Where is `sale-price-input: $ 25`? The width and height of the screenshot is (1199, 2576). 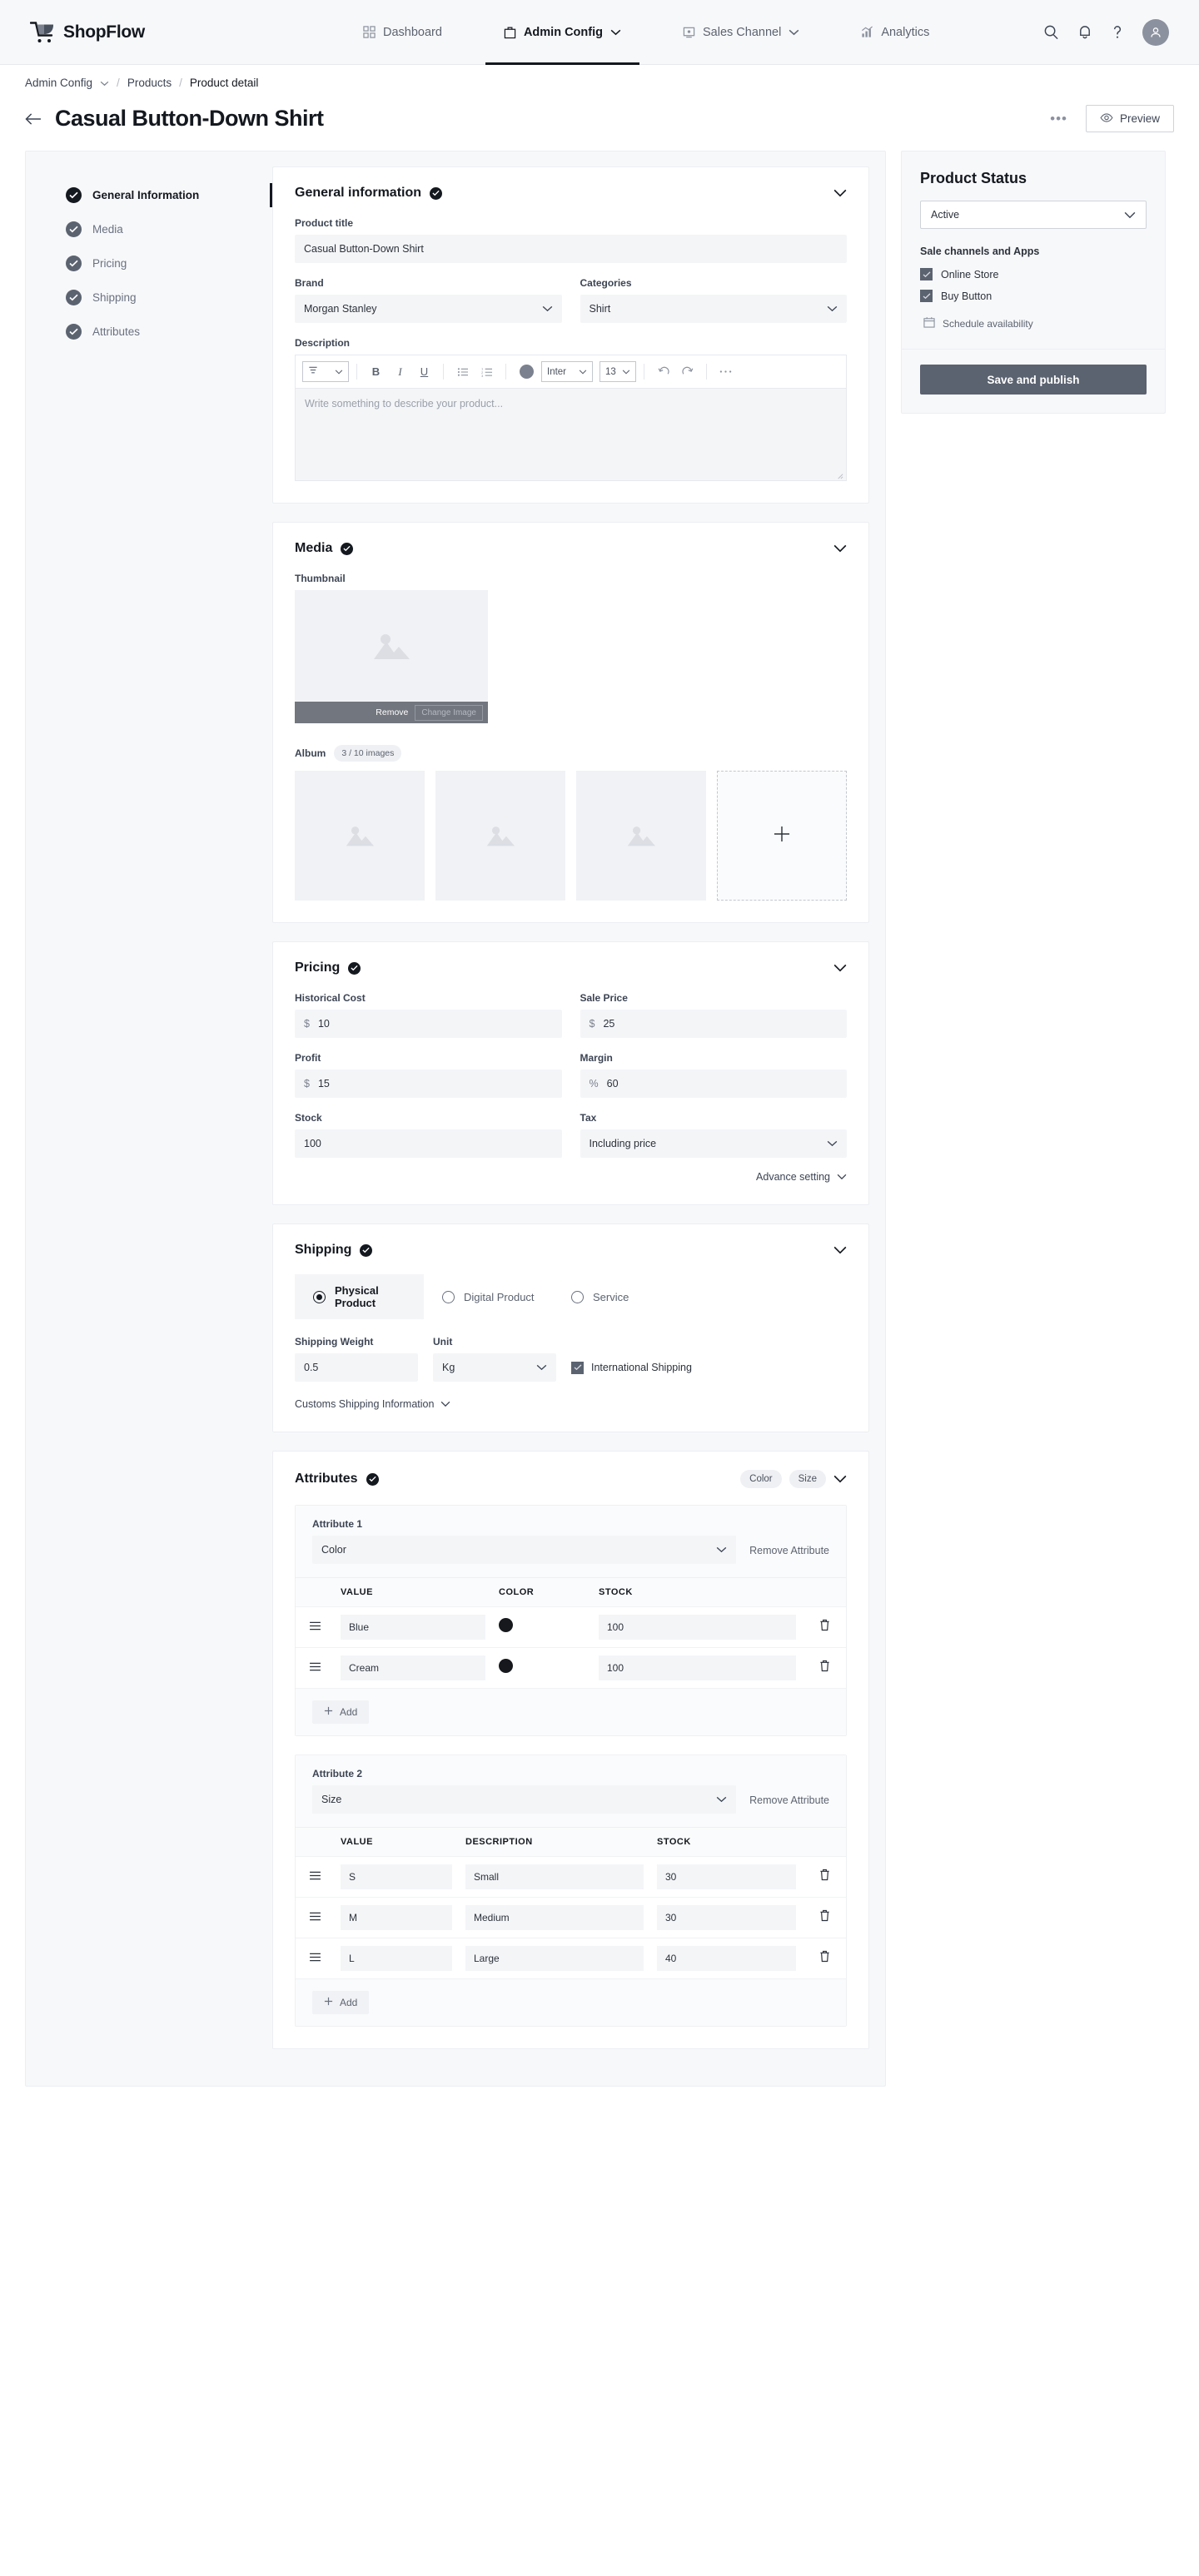 sale-price-input: $ 25 is located at coordinates (713, 1024).